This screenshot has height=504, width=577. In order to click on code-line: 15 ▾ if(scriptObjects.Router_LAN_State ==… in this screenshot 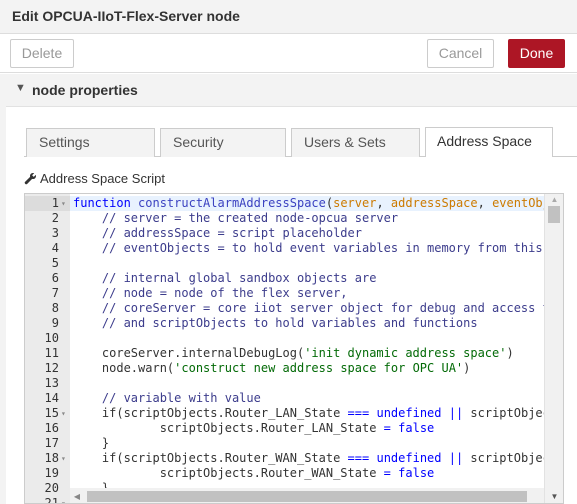, I will do `click(294, 413)`.